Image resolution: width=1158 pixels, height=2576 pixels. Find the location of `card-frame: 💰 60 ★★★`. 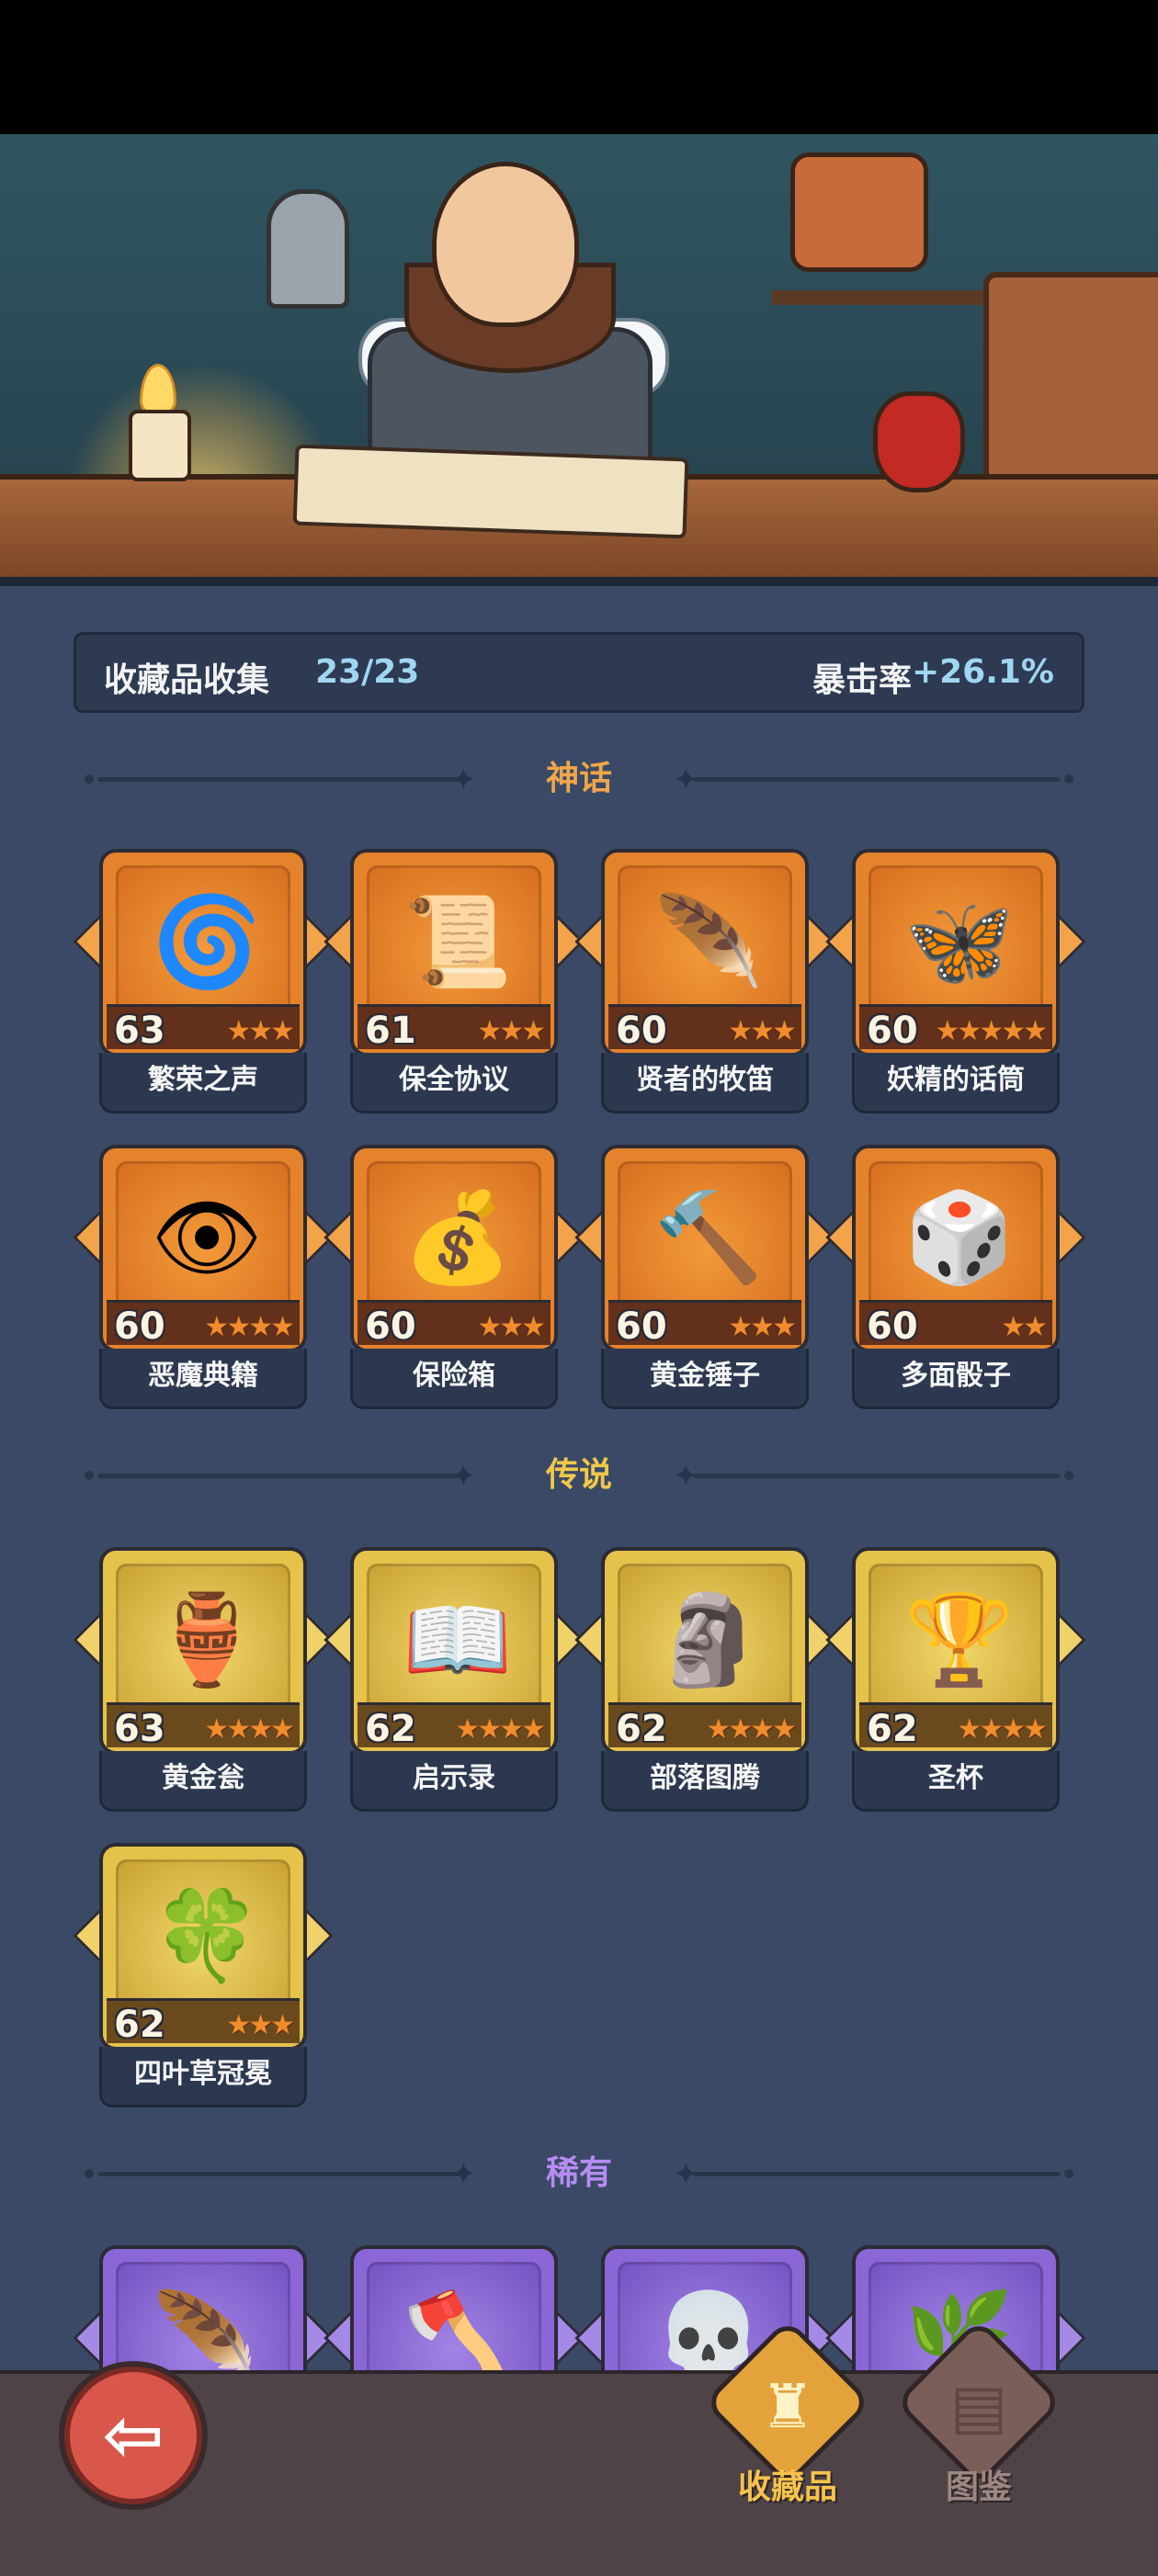

card-frame: 💰 60 ★★★ is located at coordinates (454, 1248).